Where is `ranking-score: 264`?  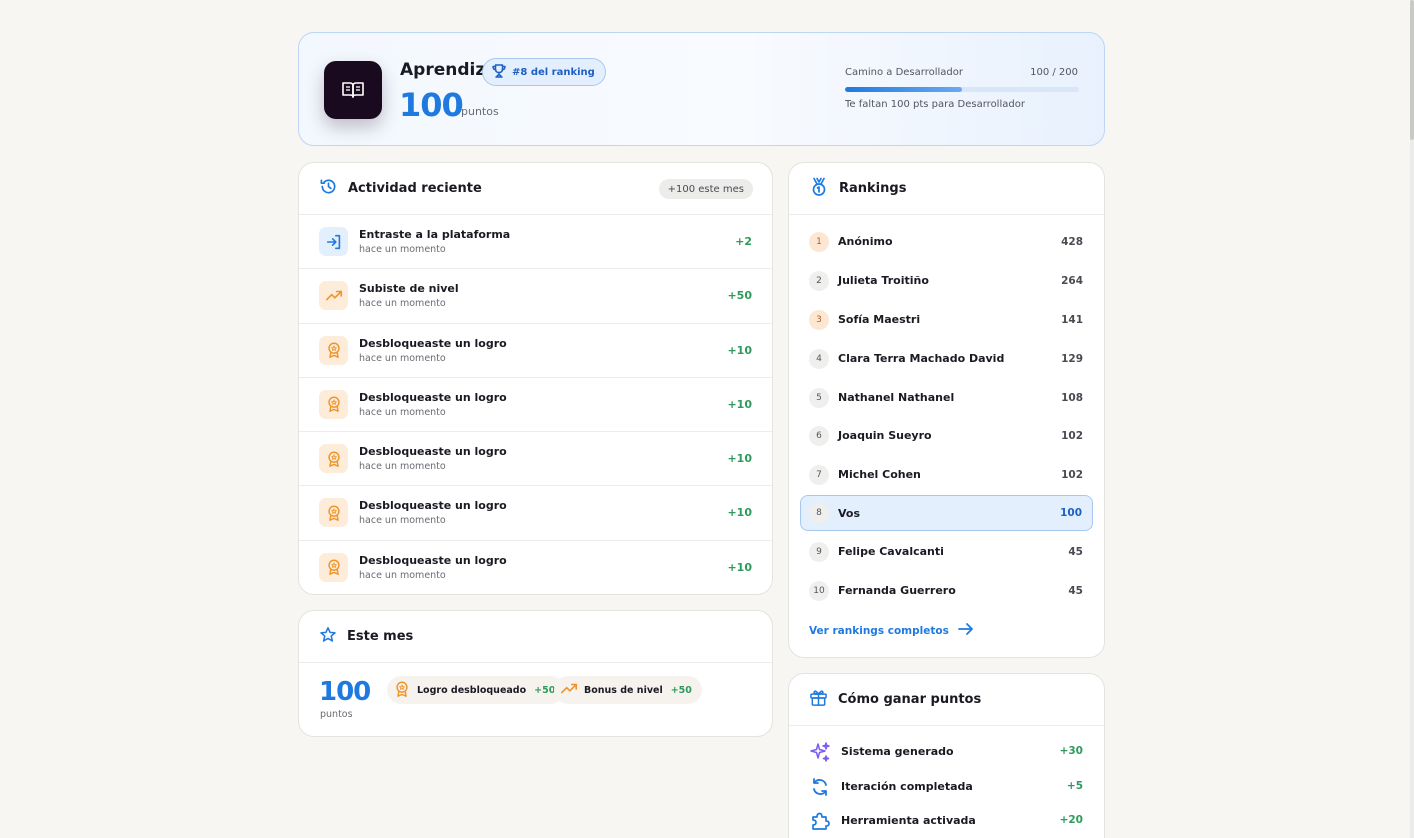
ranking-score: 264 is located at coordinates (1072, 280).